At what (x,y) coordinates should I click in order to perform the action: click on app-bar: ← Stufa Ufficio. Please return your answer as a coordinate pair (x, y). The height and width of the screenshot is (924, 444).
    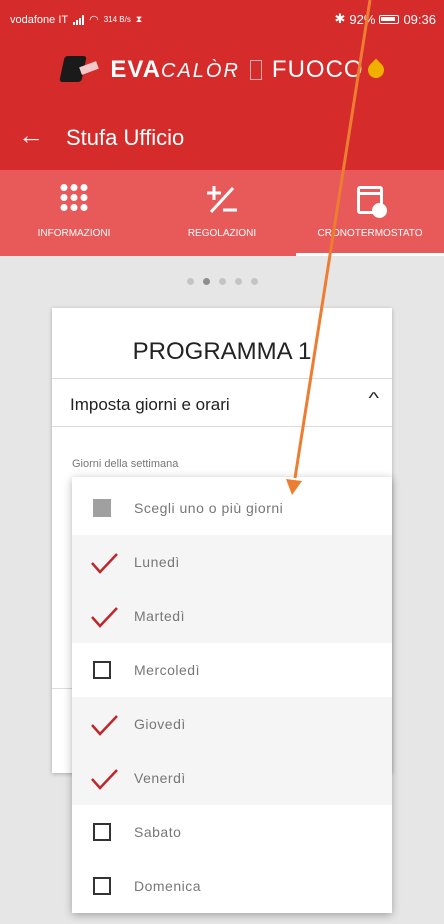
    Looking at the image, I should click on (222, 137).